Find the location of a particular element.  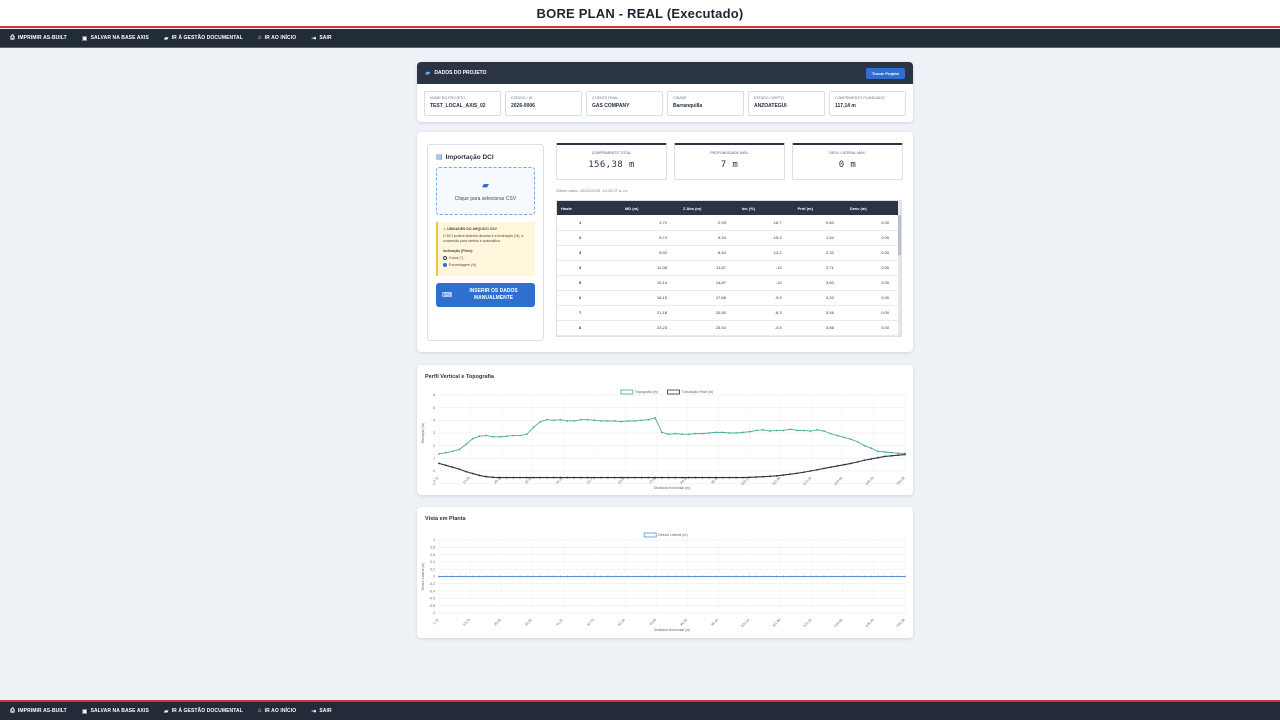

table-cell: 8,84 is located at coordinates (708, 253).